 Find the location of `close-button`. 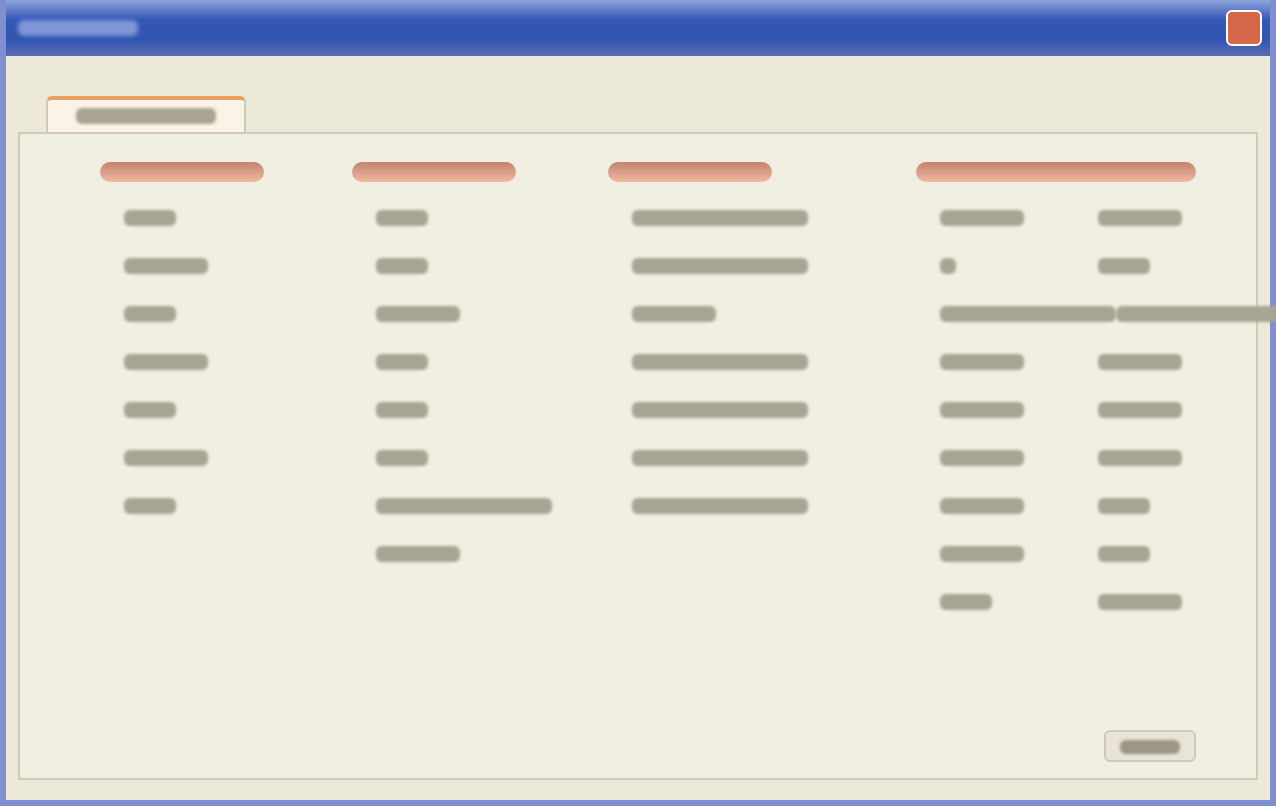

close-button is located at coordinates (1244, 28).